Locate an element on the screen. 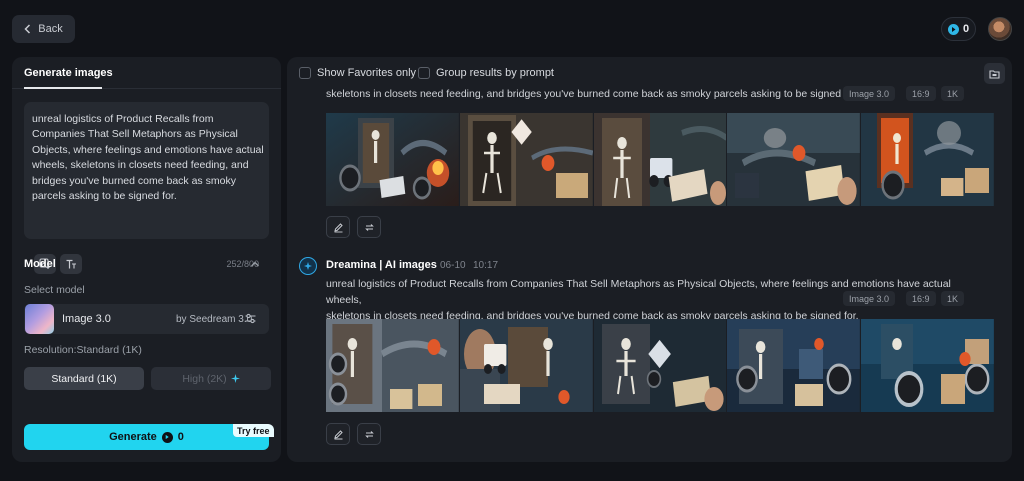  group-by-prompt-checkbox is located at coordinates (424, 73).